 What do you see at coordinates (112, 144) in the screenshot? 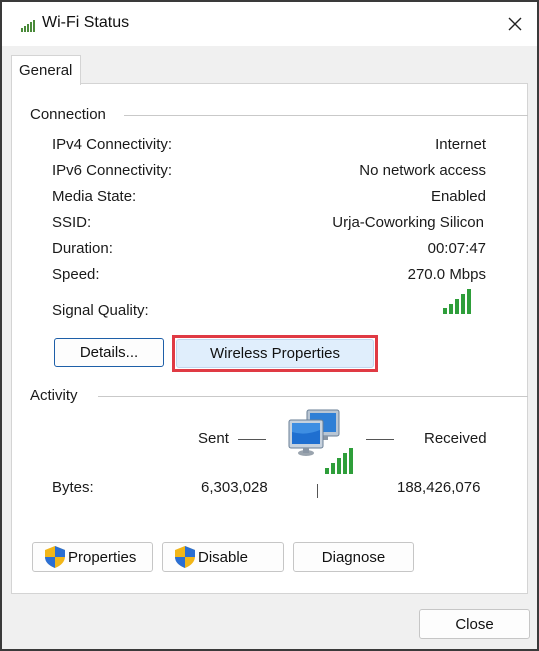
I see `ipv4-label: IPv4 Connectivity:` at bounding box center [112, 144].